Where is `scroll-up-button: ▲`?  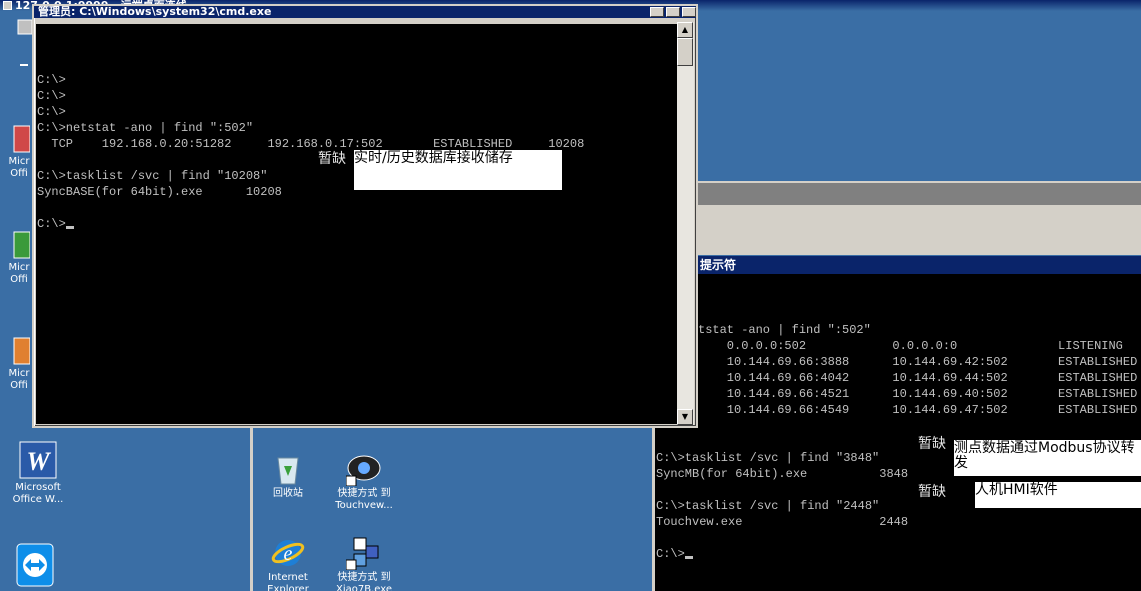 scroll-up-button: ▲ is located at coordinates (685, 30).